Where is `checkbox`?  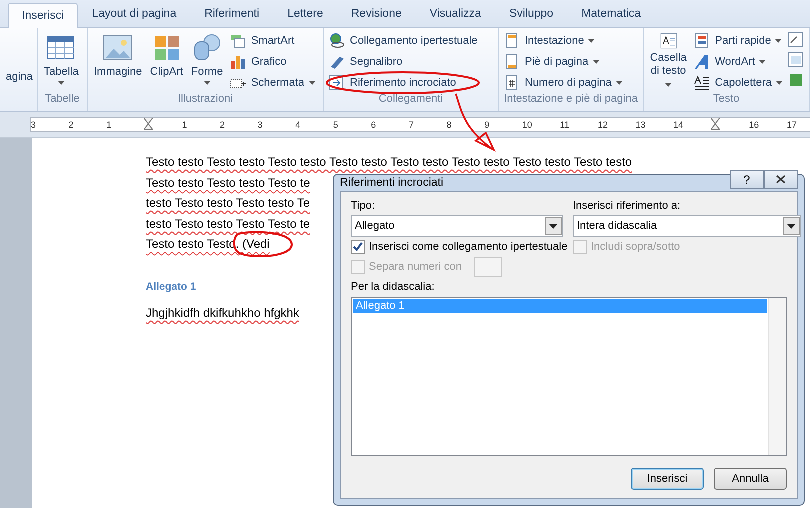
checkbox is located at coordinates (358, 247).